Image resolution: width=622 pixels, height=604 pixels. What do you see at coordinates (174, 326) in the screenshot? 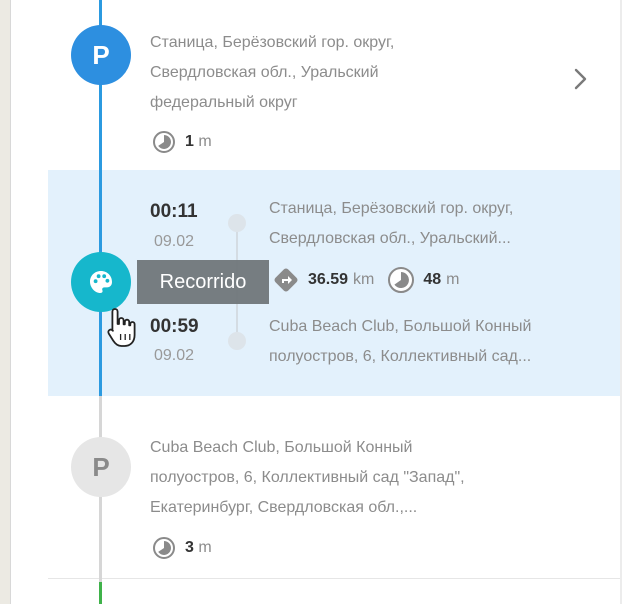
I see `trip-end-time: 00:59` at bounding box center [174, 326].